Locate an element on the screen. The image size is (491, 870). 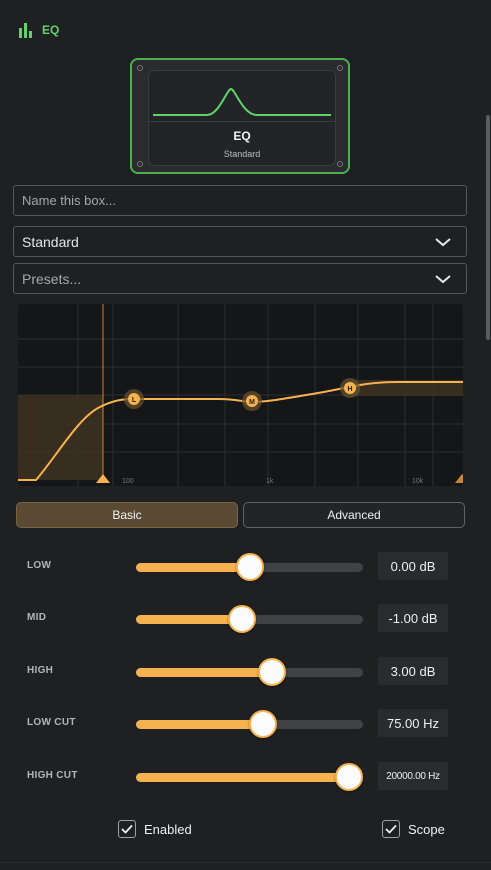
name-field-container is located at coordinates (240, 200).